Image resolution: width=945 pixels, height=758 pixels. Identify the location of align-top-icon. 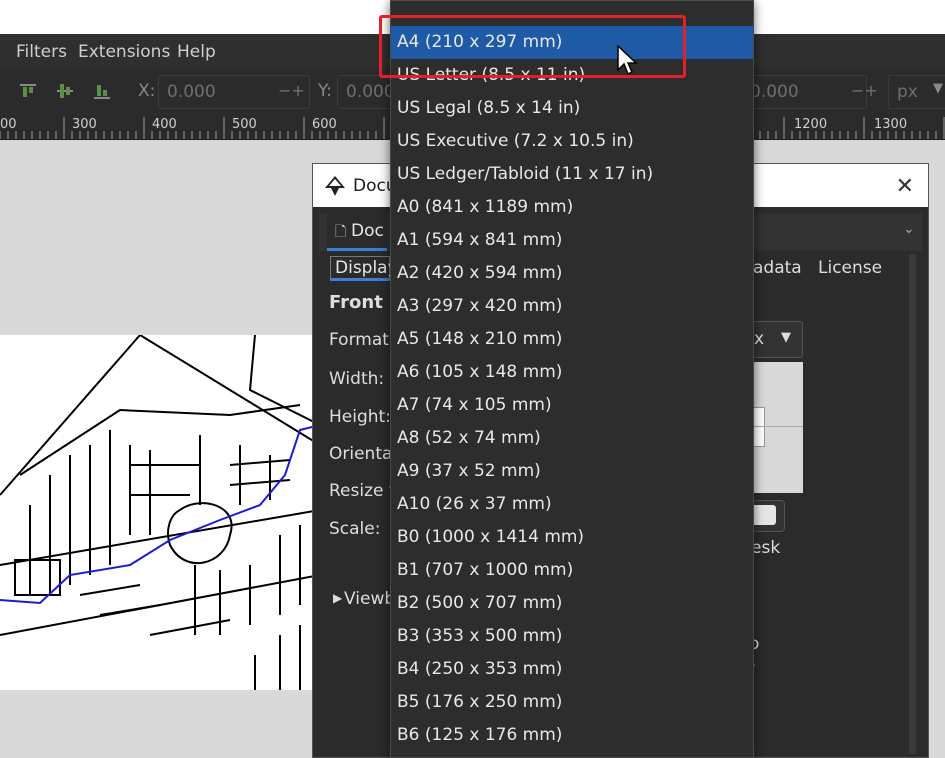
(28, 91).